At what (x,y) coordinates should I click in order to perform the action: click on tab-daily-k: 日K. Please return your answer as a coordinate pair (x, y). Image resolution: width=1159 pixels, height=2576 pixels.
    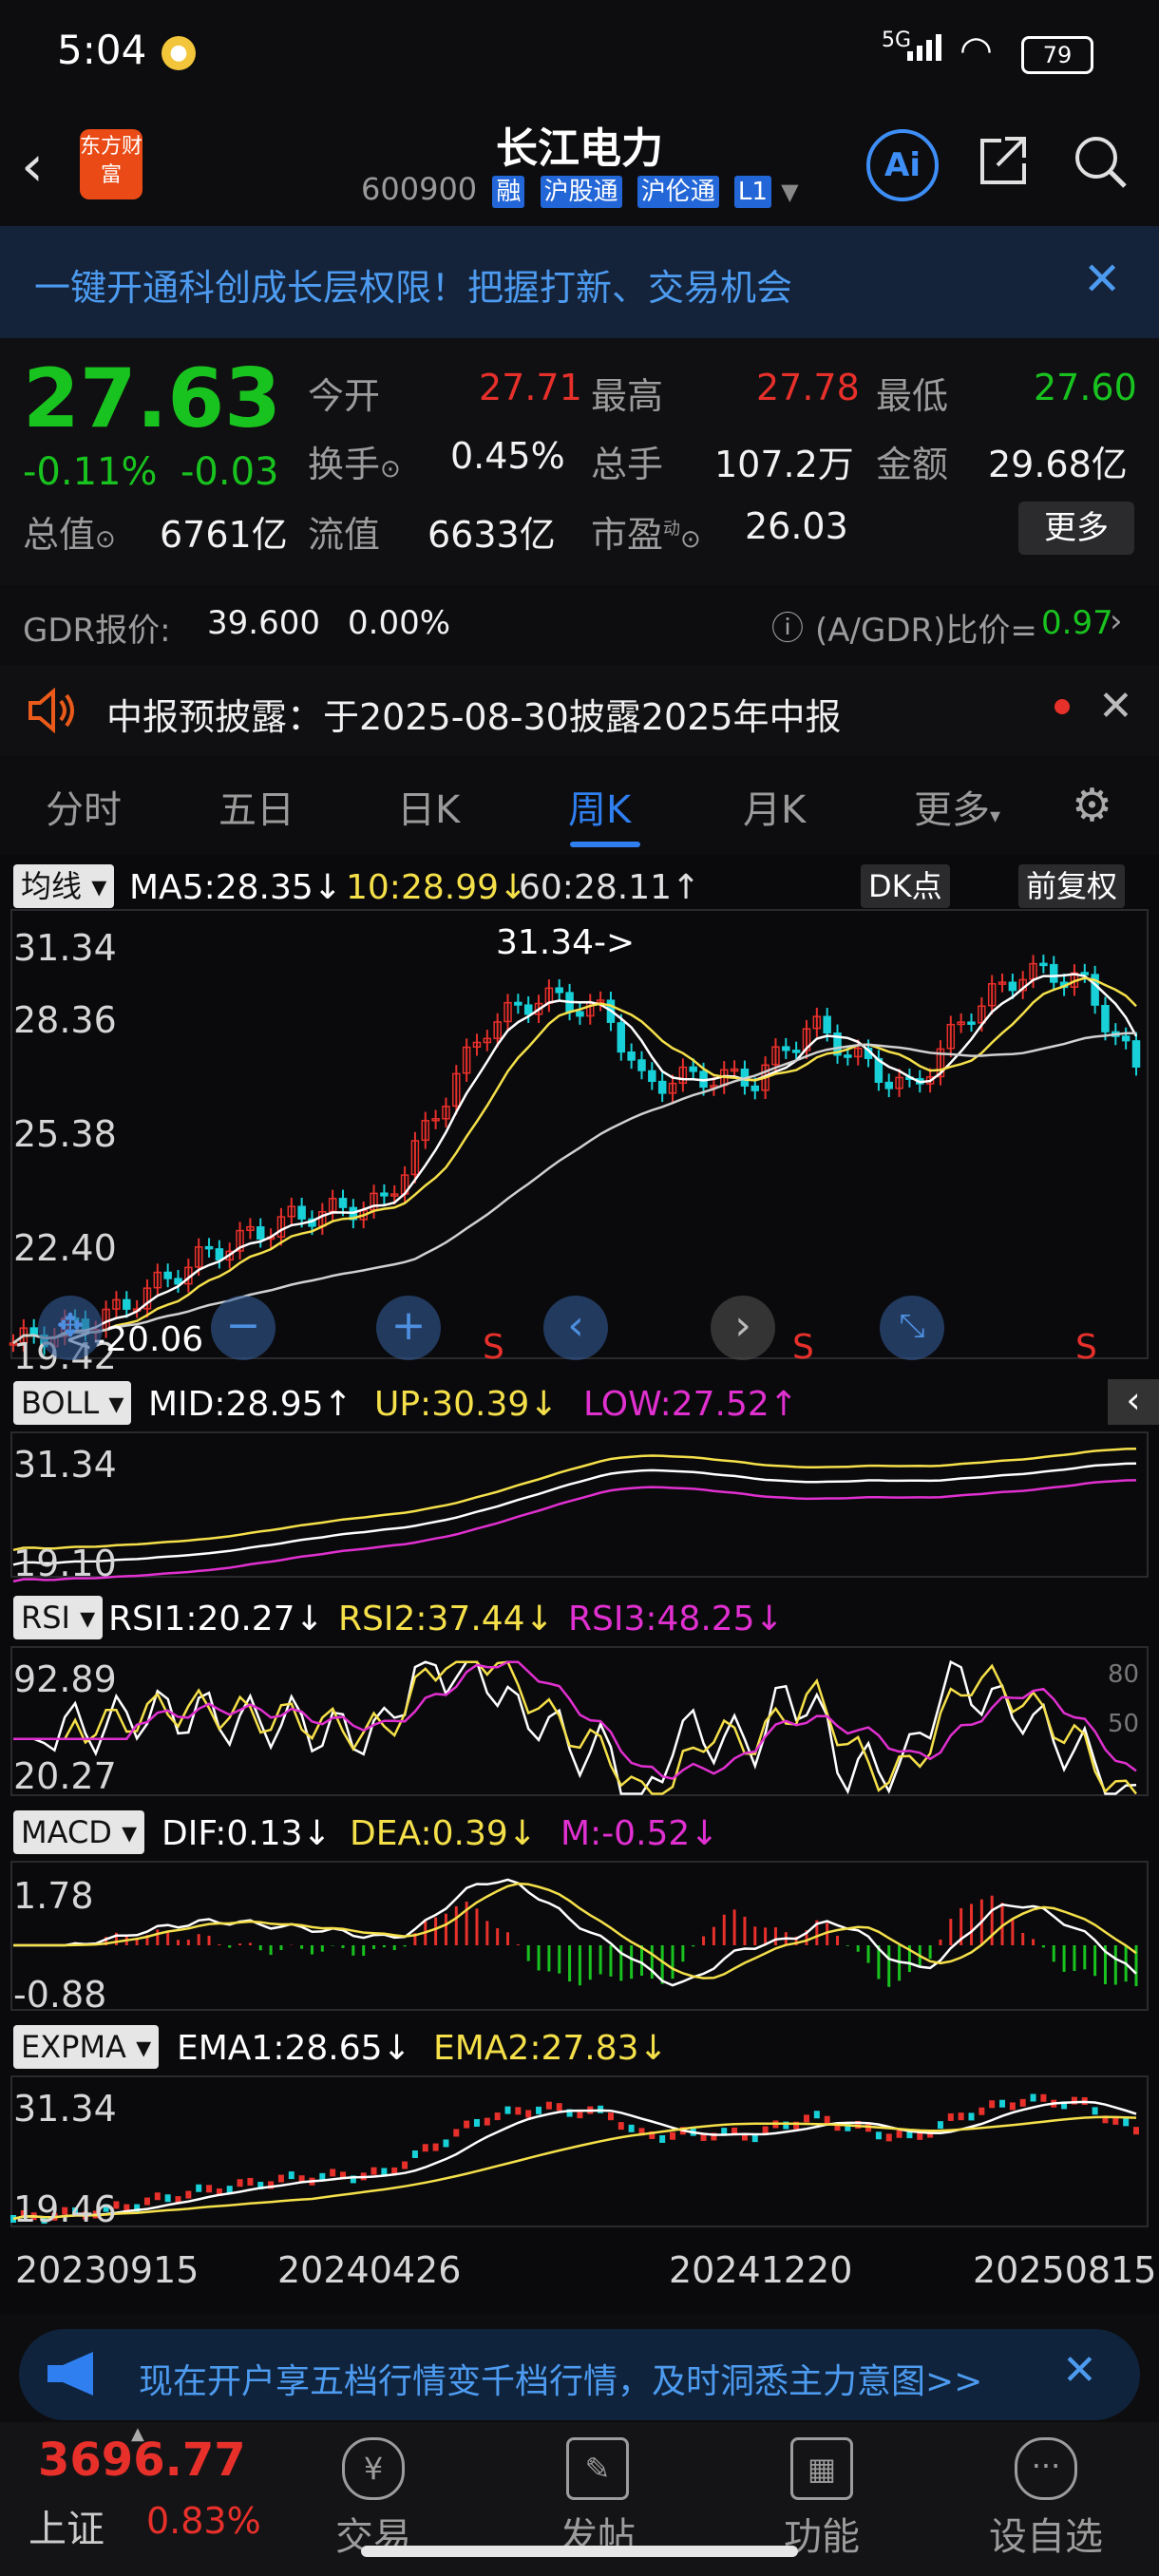
    Looking at the image, I should click on (428, 806).